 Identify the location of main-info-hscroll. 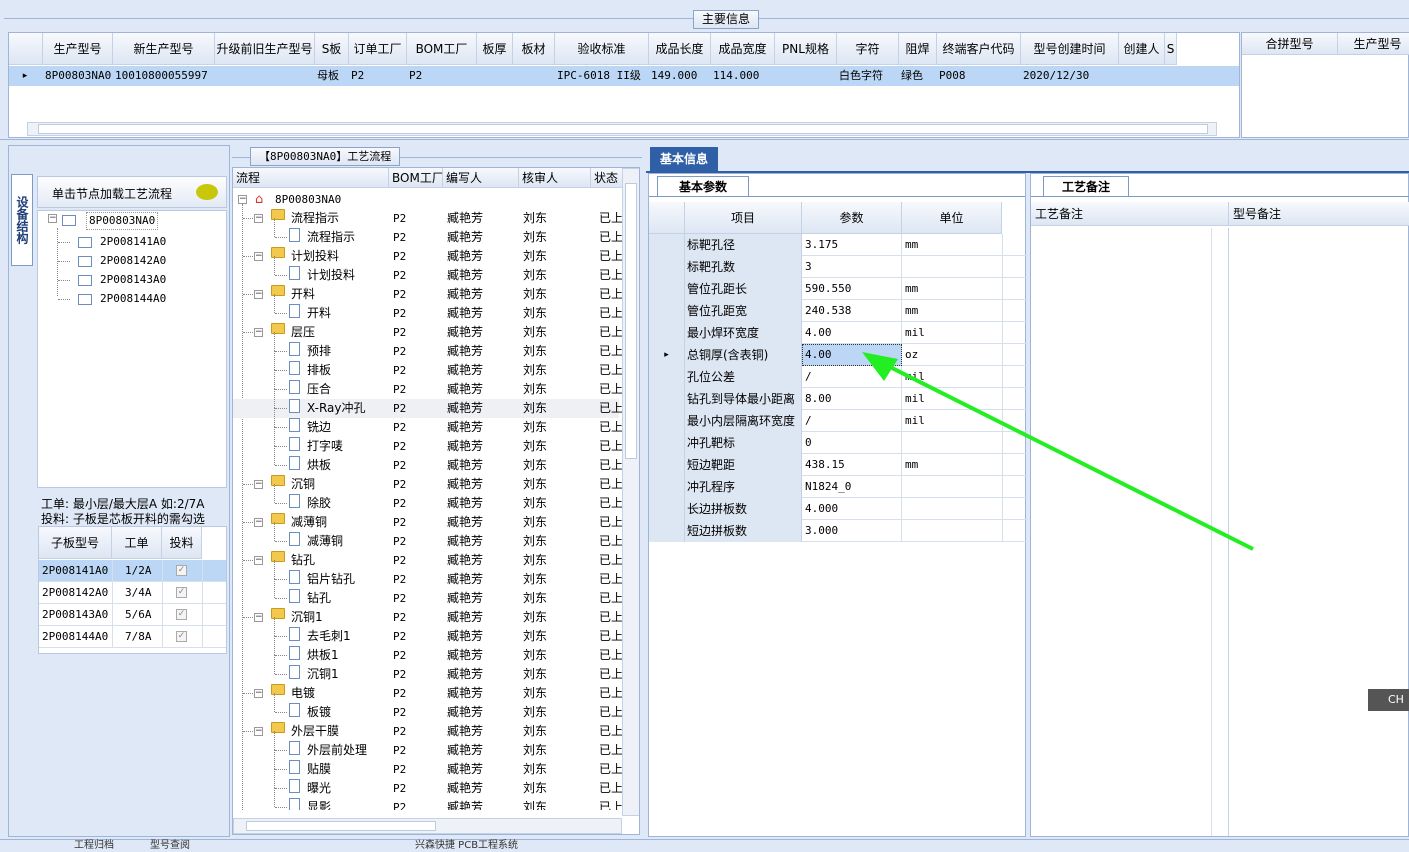
(622, 129).